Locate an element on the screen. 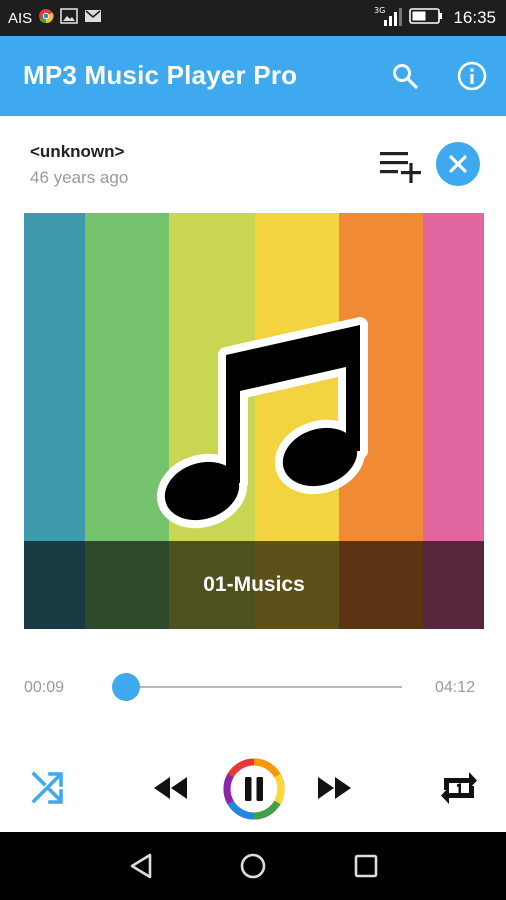  info-icon is located at coordinates (472, 76).